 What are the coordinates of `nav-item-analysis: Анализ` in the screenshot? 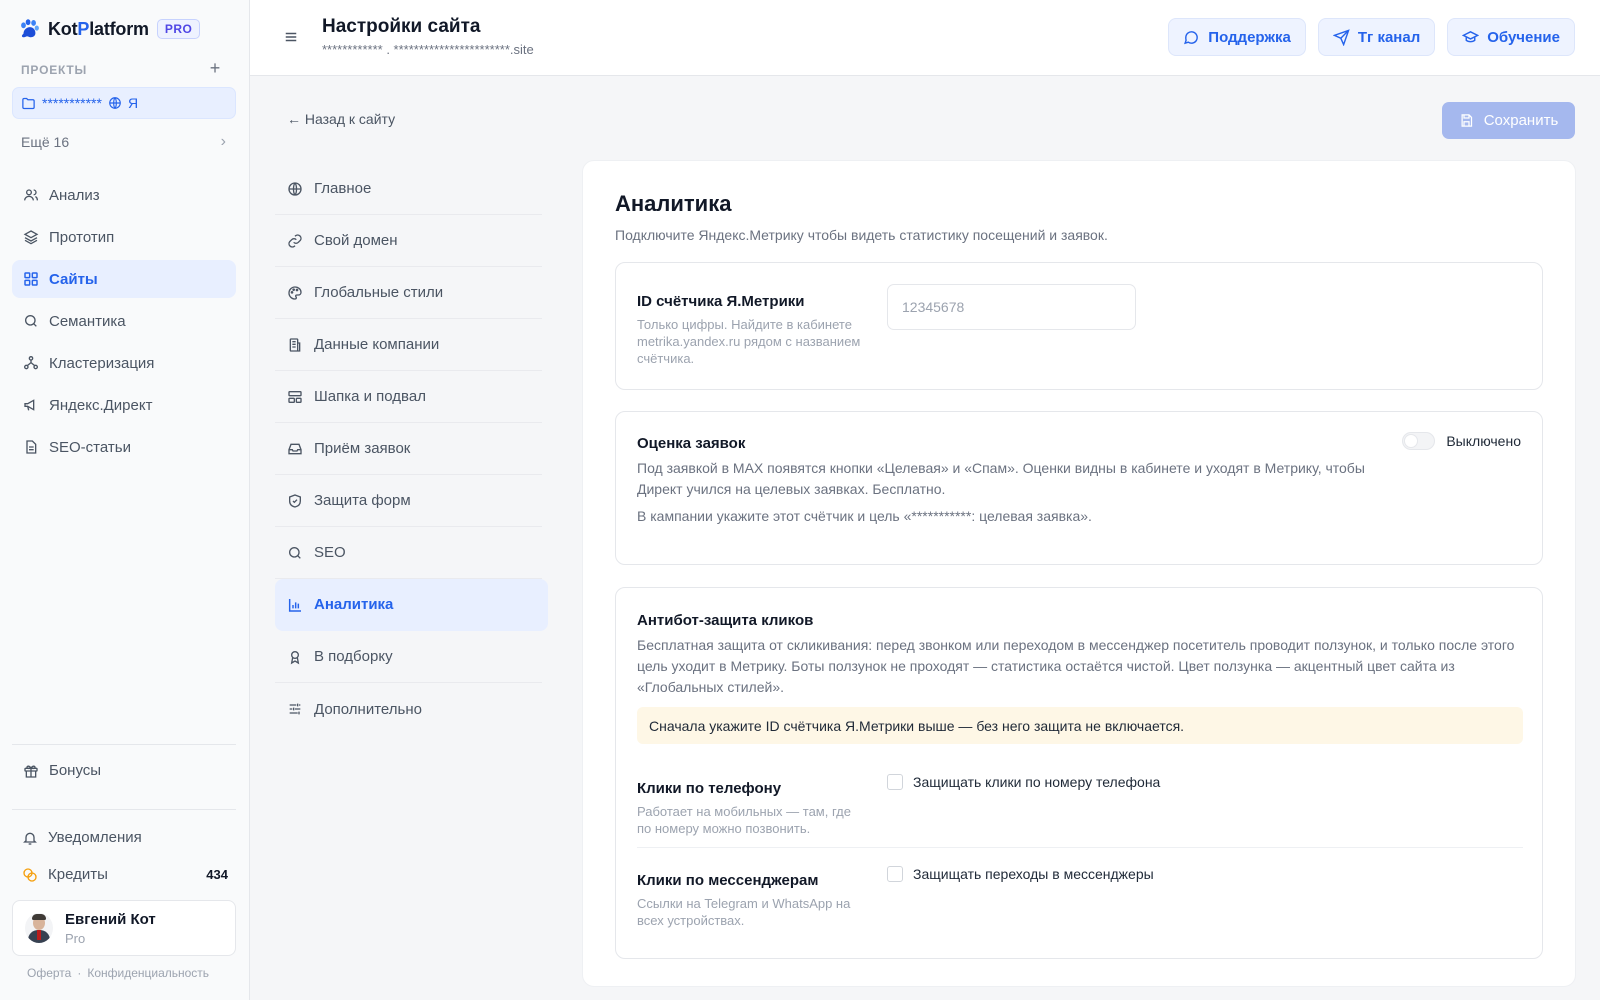 It's located at (124, 195).